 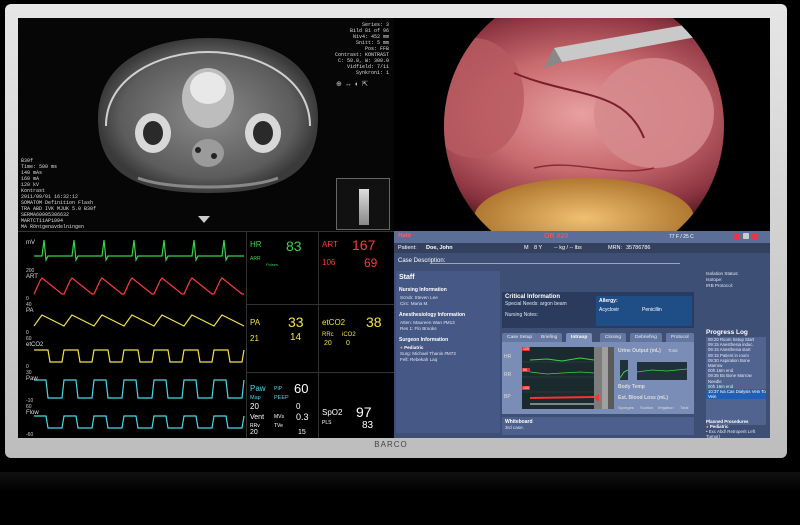 What do you see at coordinates (139, 389) in the screenshot?
I see `waveform-paw` at bounding box center [139, 389].